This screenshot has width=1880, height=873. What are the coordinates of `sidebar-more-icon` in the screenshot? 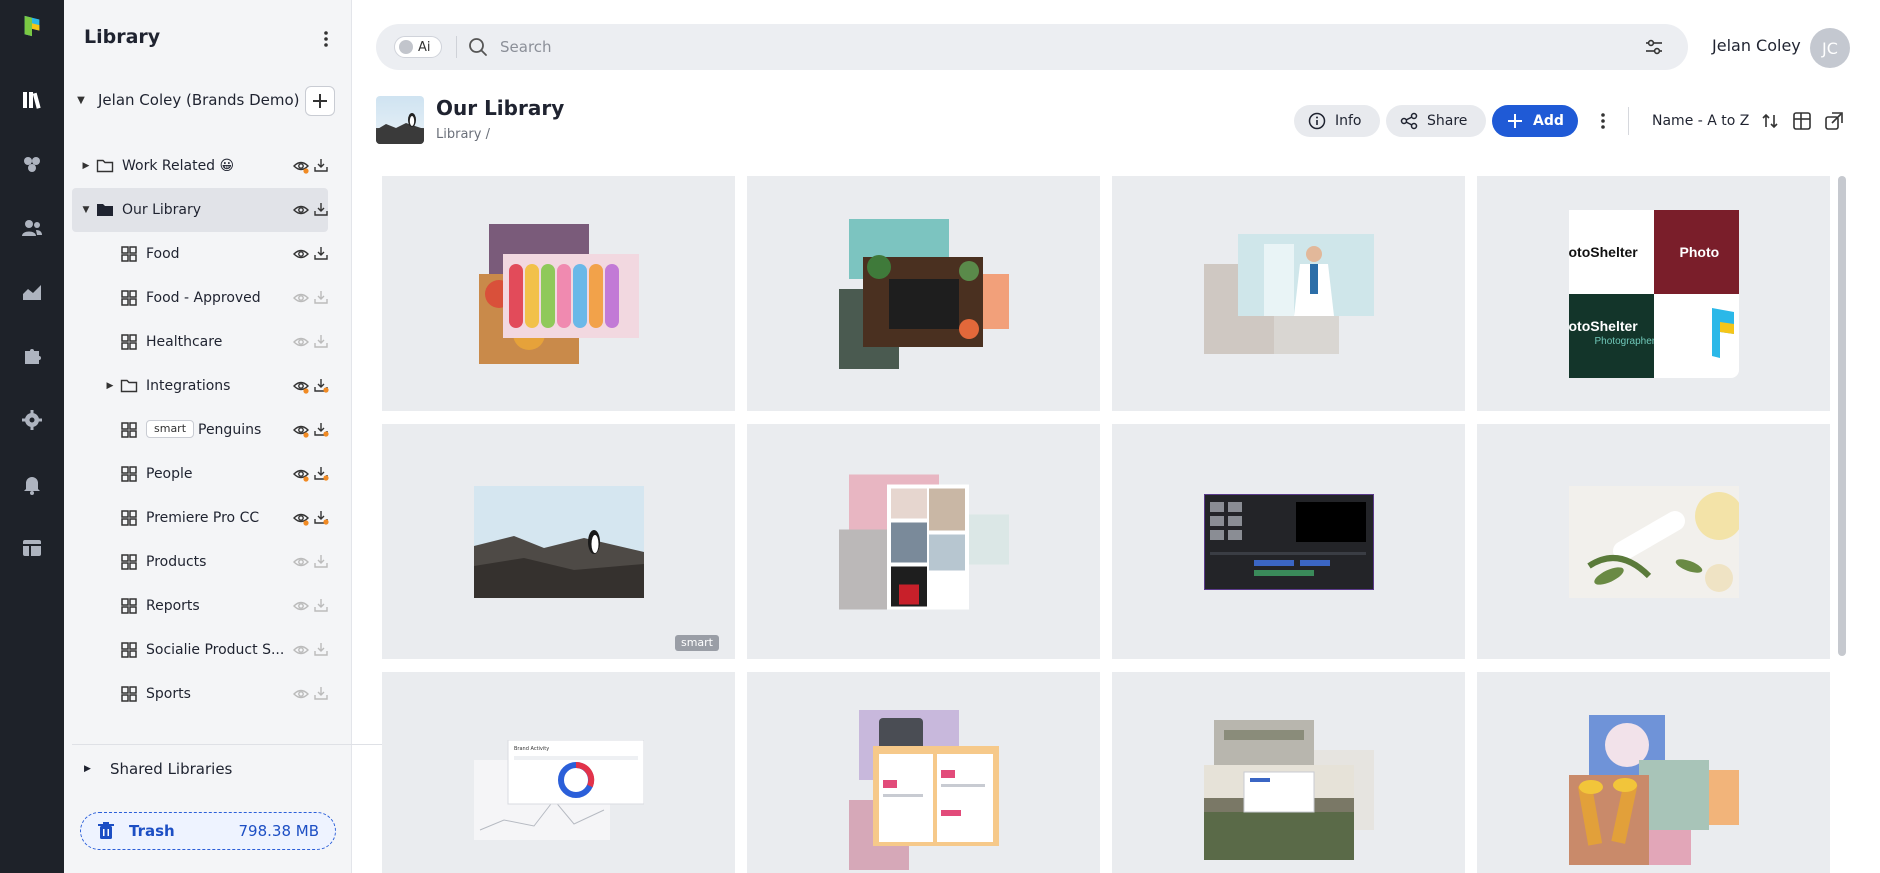 It's located at (326, 39).